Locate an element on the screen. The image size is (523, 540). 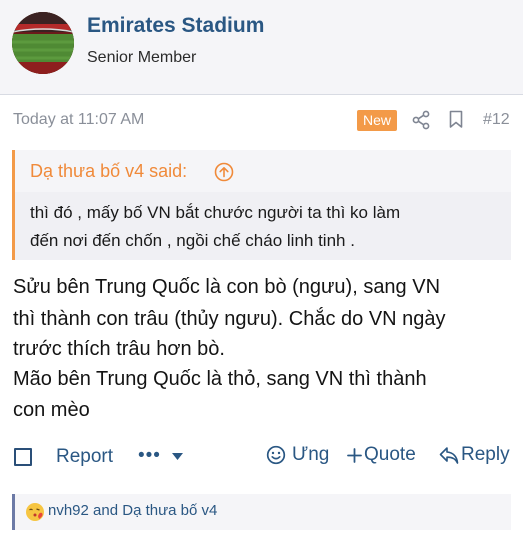
select-post-checkbox is located at coordinates (23, 457).